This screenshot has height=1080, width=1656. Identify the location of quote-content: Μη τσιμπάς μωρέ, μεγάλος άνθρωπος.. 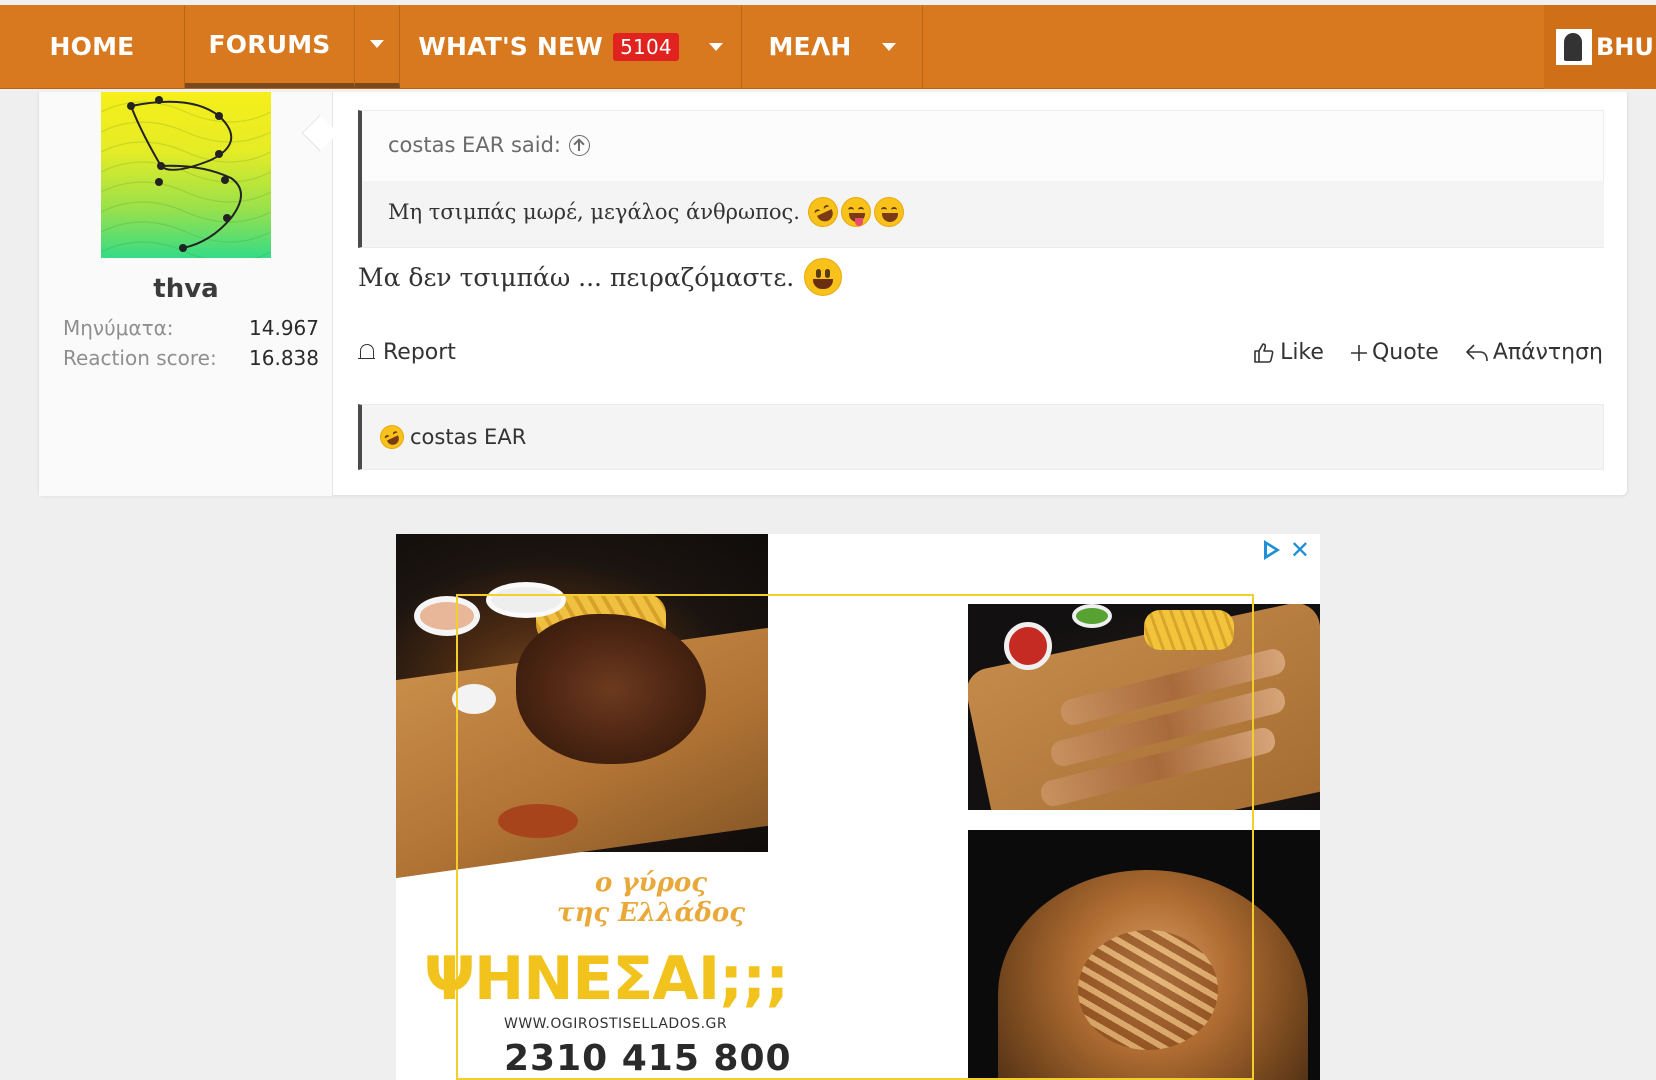
(646, 212).